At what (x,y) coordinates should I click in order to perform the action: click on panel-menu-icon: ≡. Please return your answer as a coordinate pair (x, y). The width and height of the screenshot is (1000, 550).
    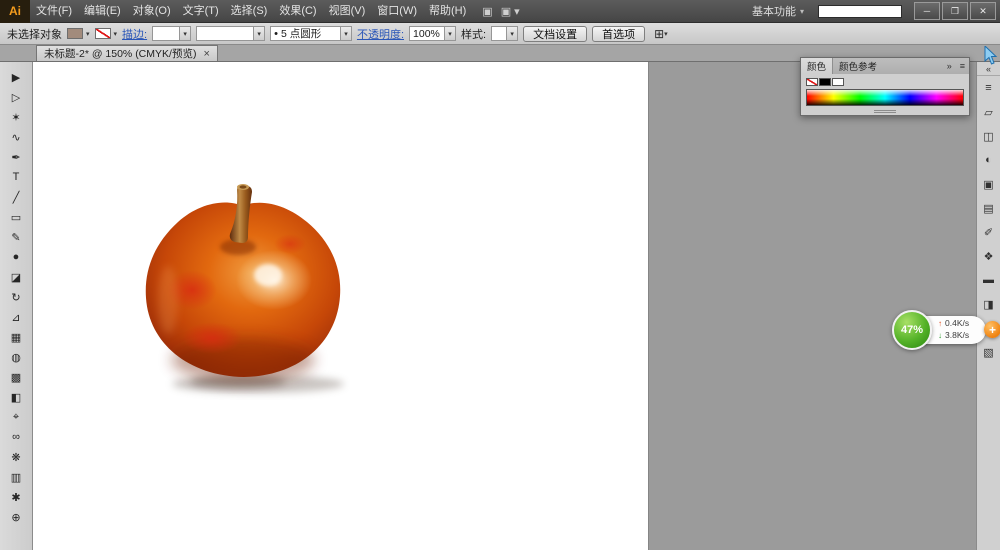
    Looking at the image, I should click on (962, 66).